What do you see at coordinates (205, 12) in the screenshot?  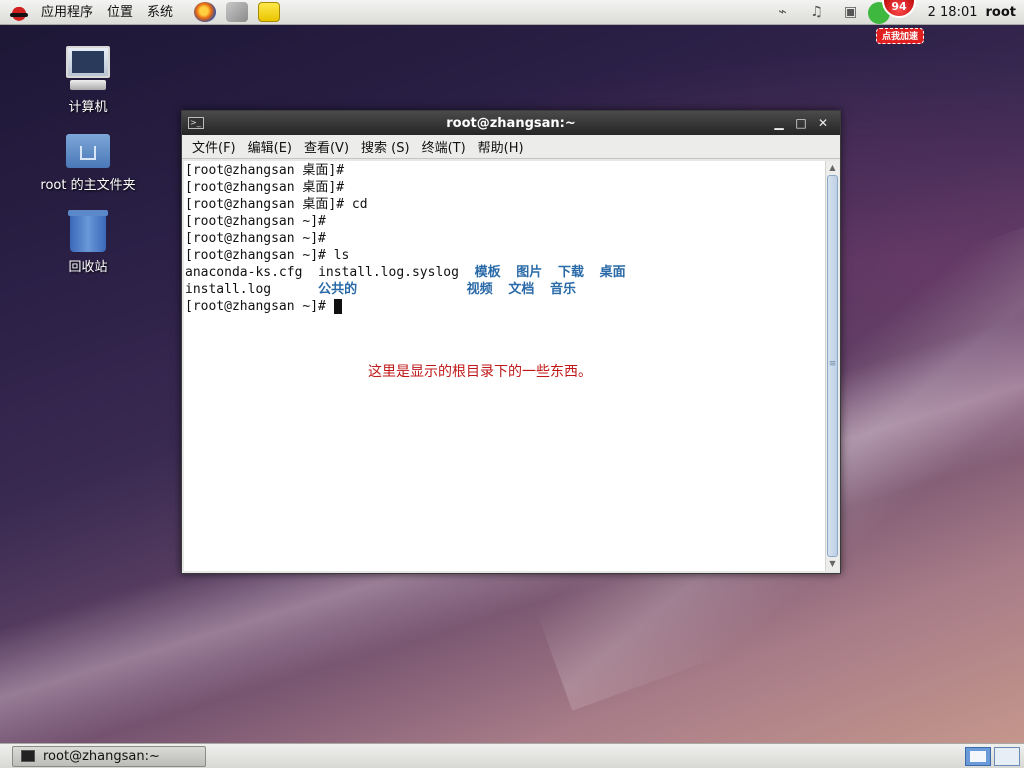 I see `firefox-icon` at bounding box center [205, 12].